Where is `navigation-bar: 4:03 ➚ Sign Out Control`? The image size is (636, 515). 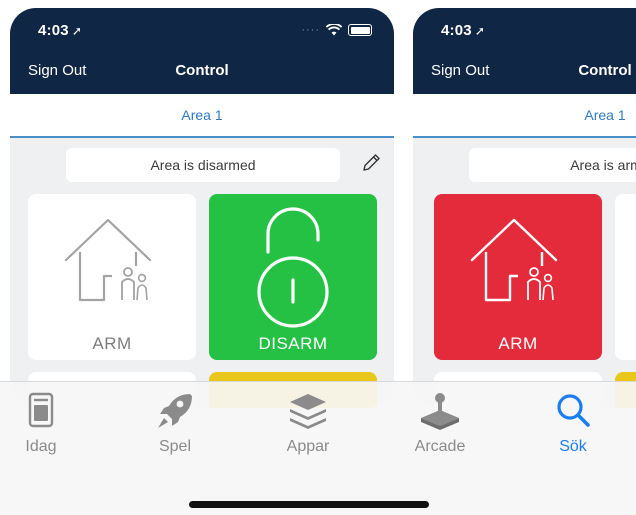 navigation-bar: 4:03 ➚ Sign Out Control is located at coordinates (524, 51).